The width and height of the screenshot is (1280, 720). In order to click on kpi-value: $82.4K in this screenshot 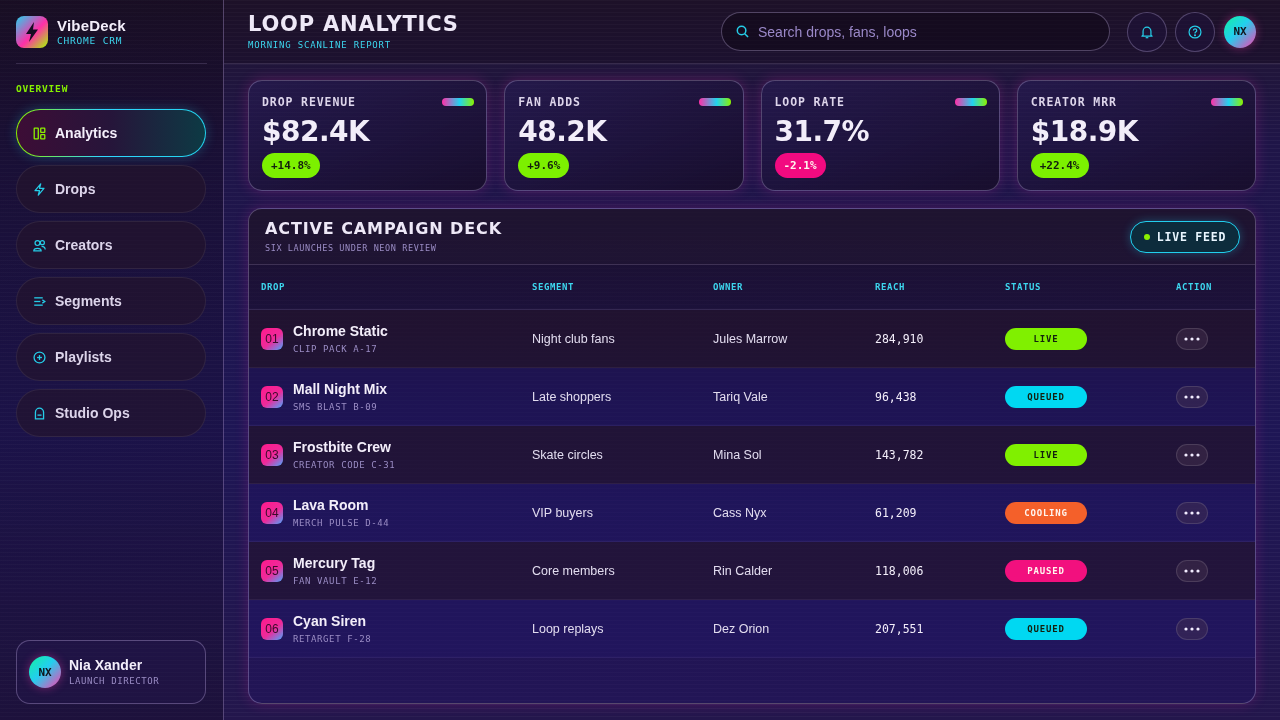, I will do `click(316, 132)`.